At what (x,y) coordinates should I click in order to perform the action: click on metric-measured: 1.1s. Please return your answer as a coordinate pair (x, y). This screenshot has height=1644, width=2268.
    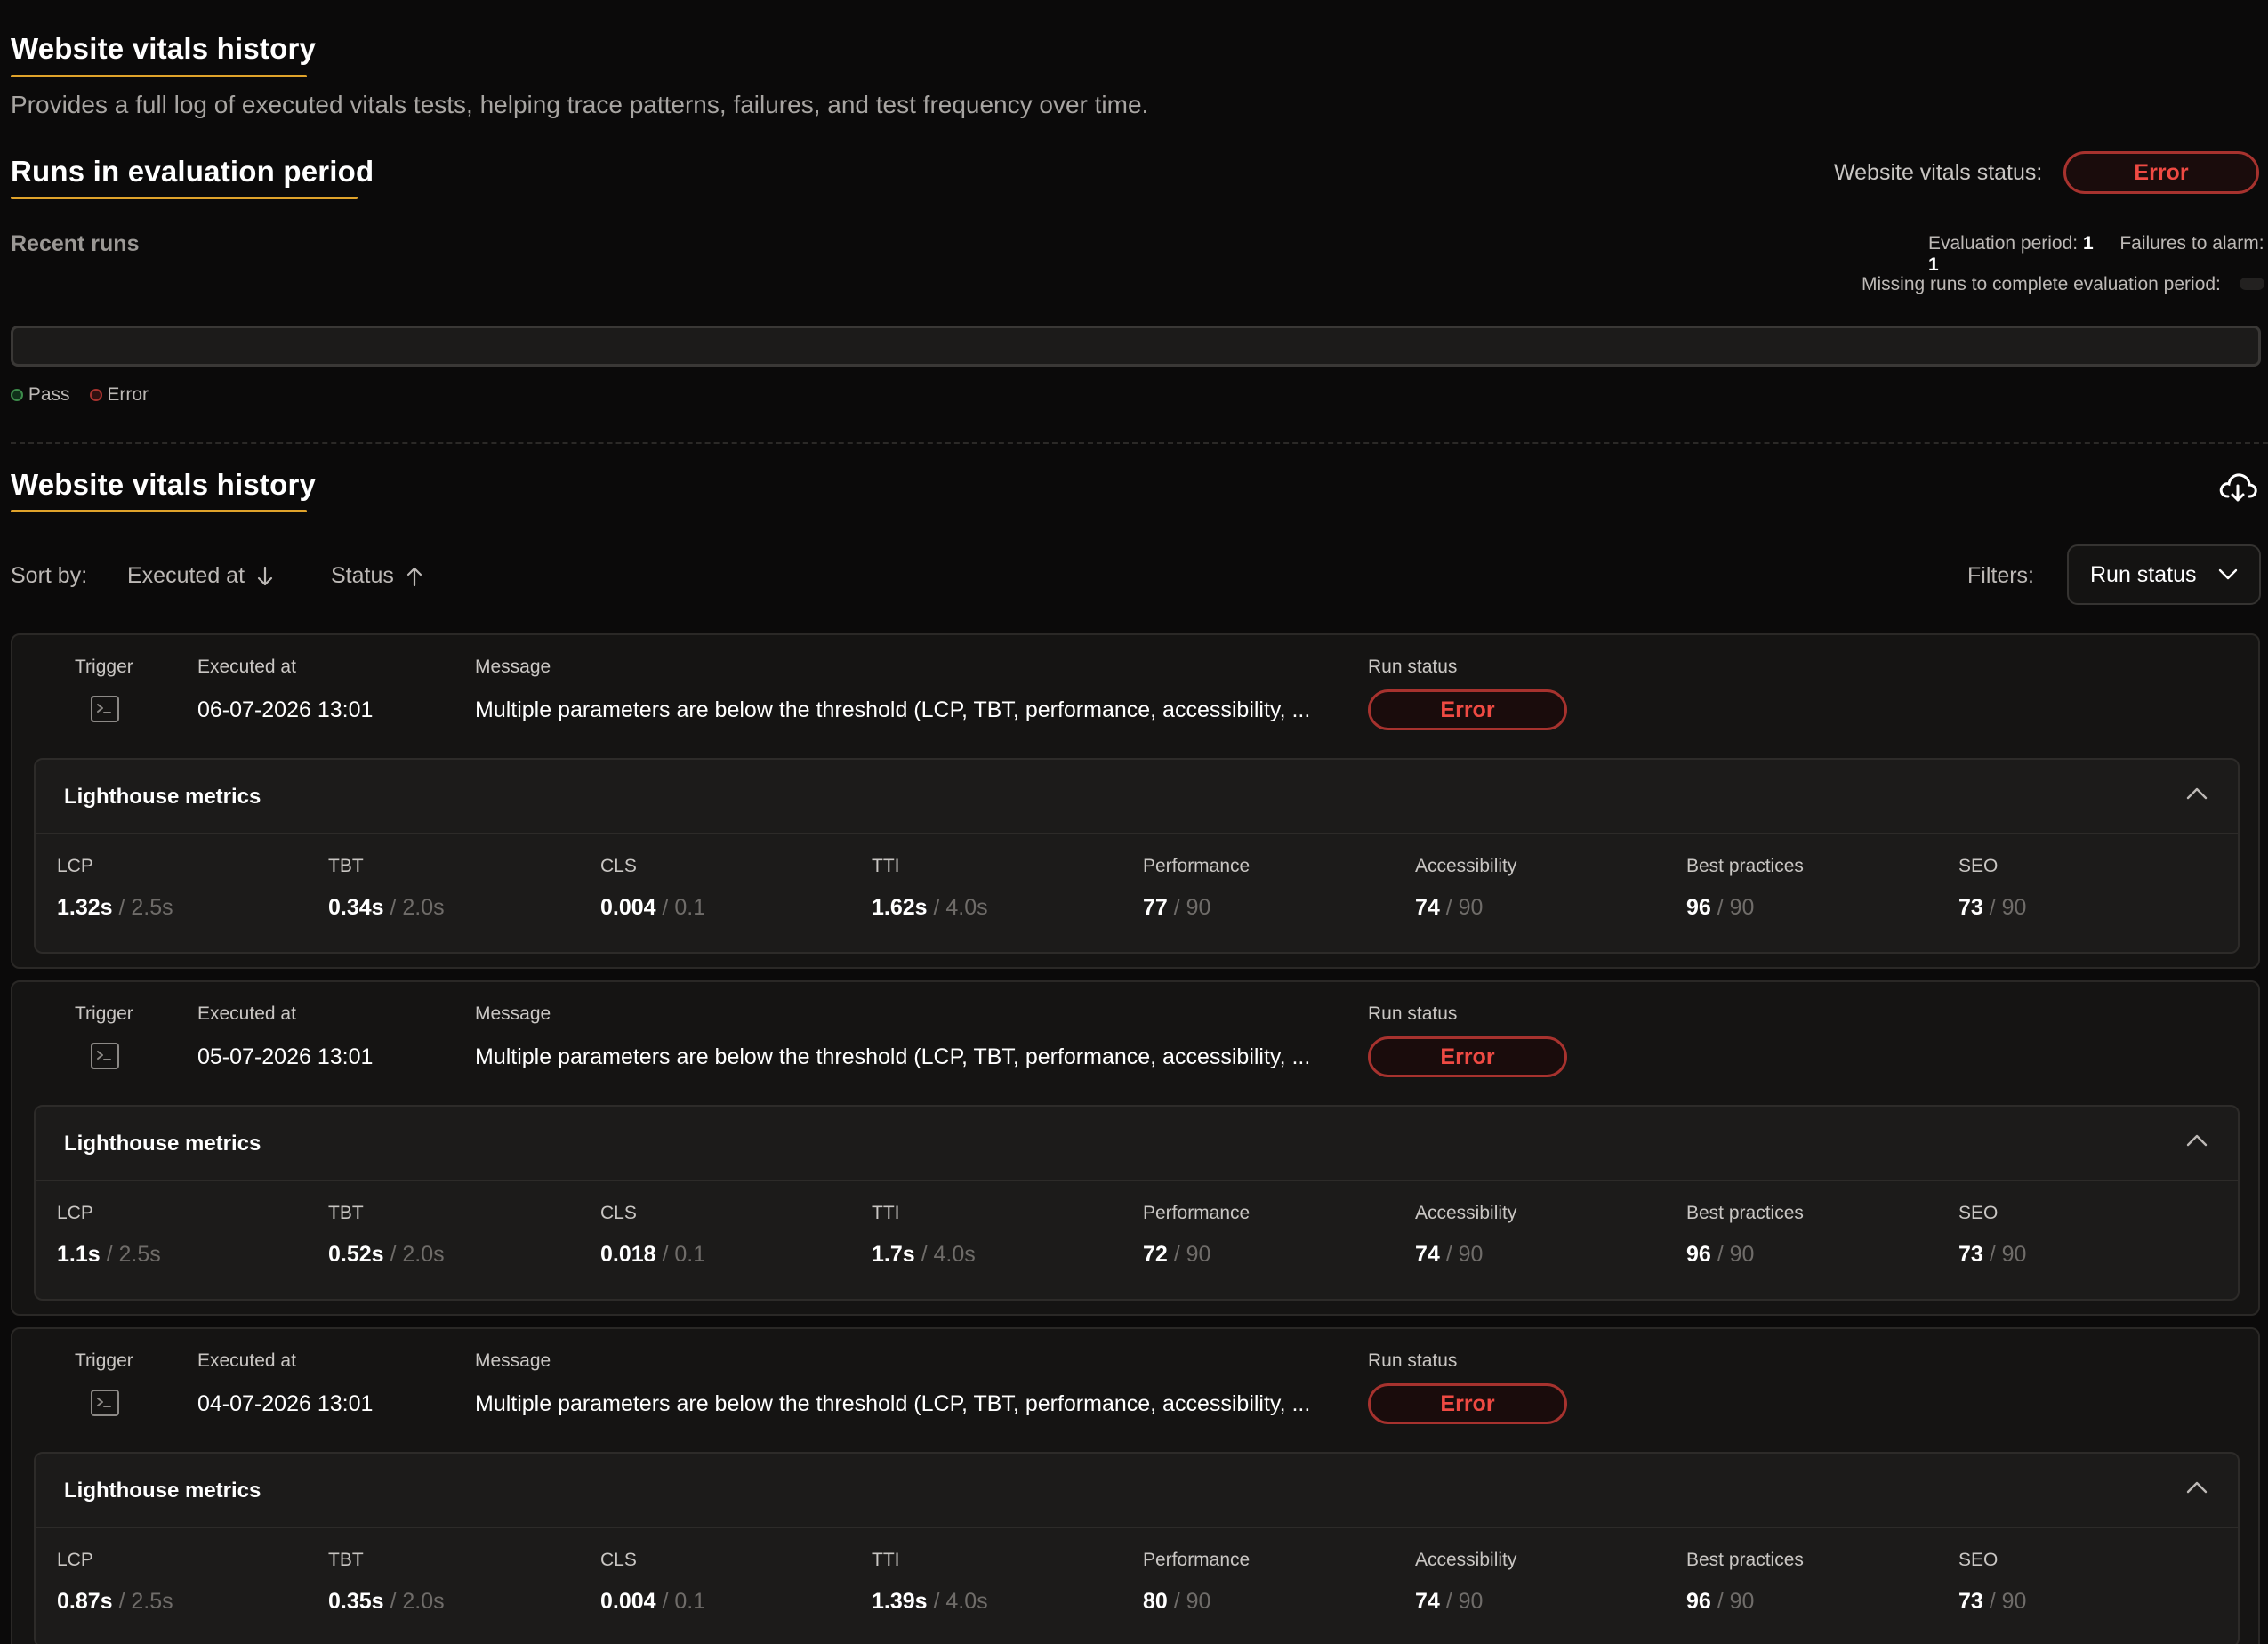
    Looking at the image, I should click on (79, 1254).